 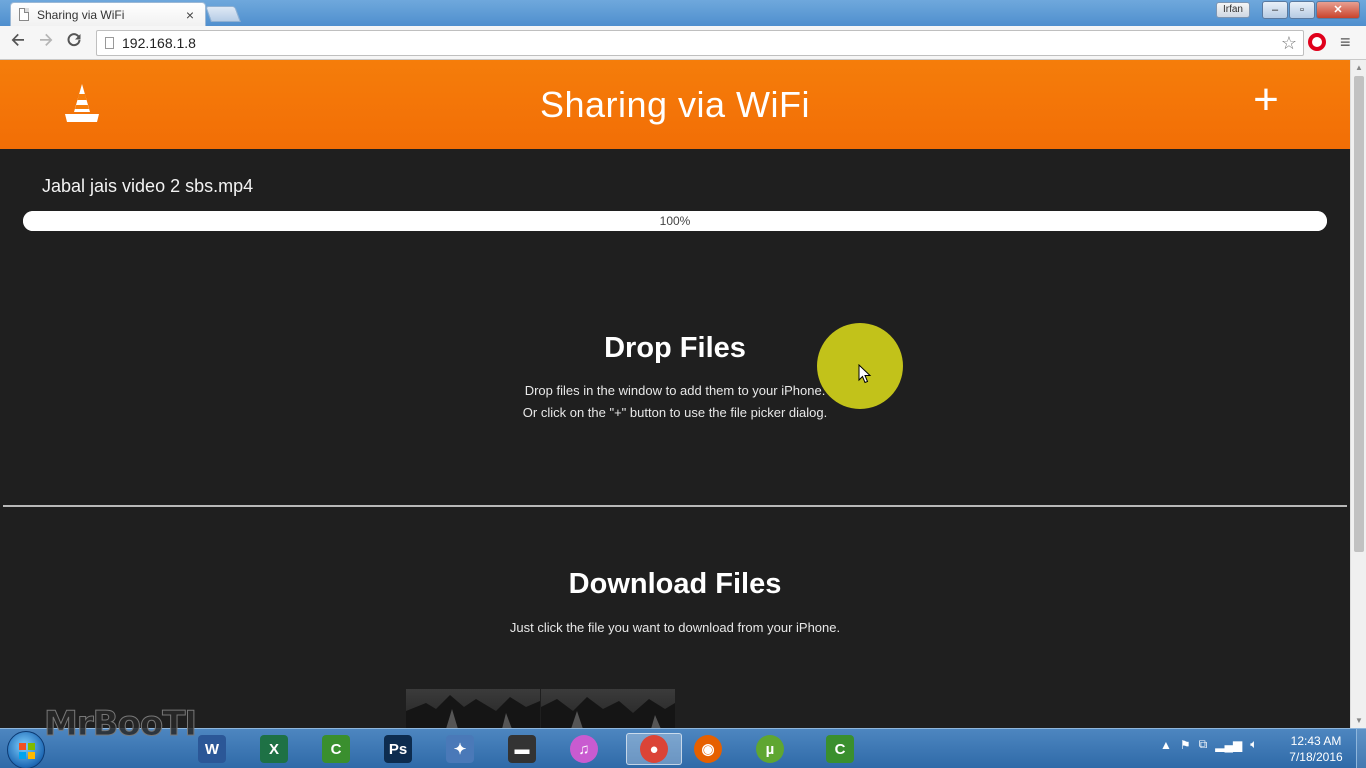 What do you see at coordinates (1316, 757) in the screenshot?
I see `clock-date: 7/18/2016` at bounding box center [1316, 757].